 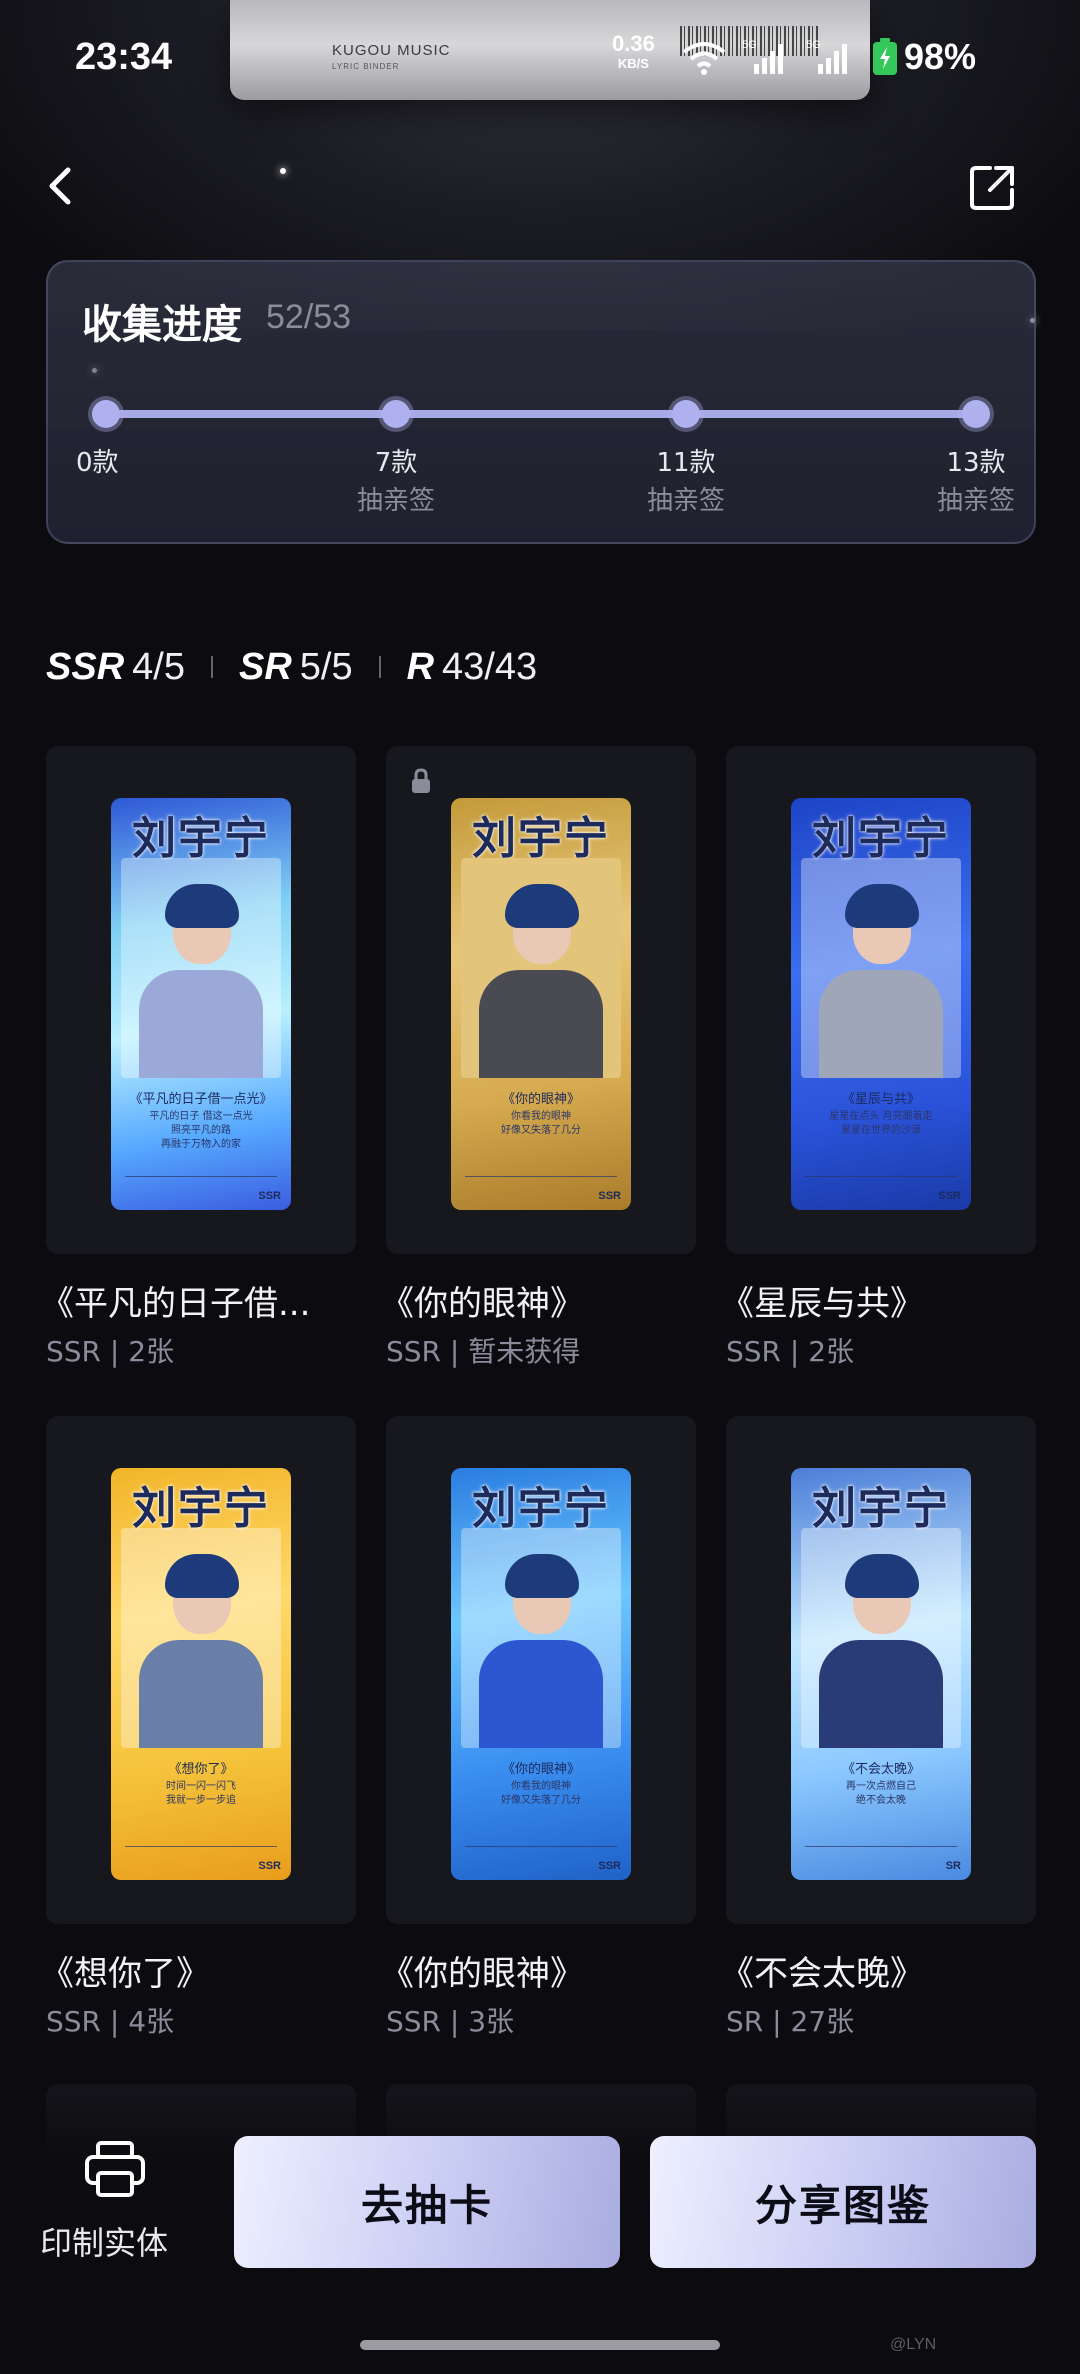 I want to click on battery-charging-icon, so click(x=885, y=56).